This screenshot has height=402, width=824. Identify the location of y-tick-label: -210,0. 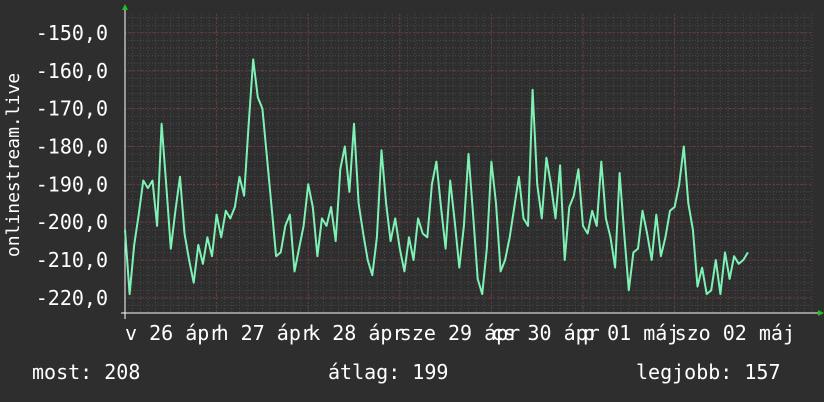
(72, 260).